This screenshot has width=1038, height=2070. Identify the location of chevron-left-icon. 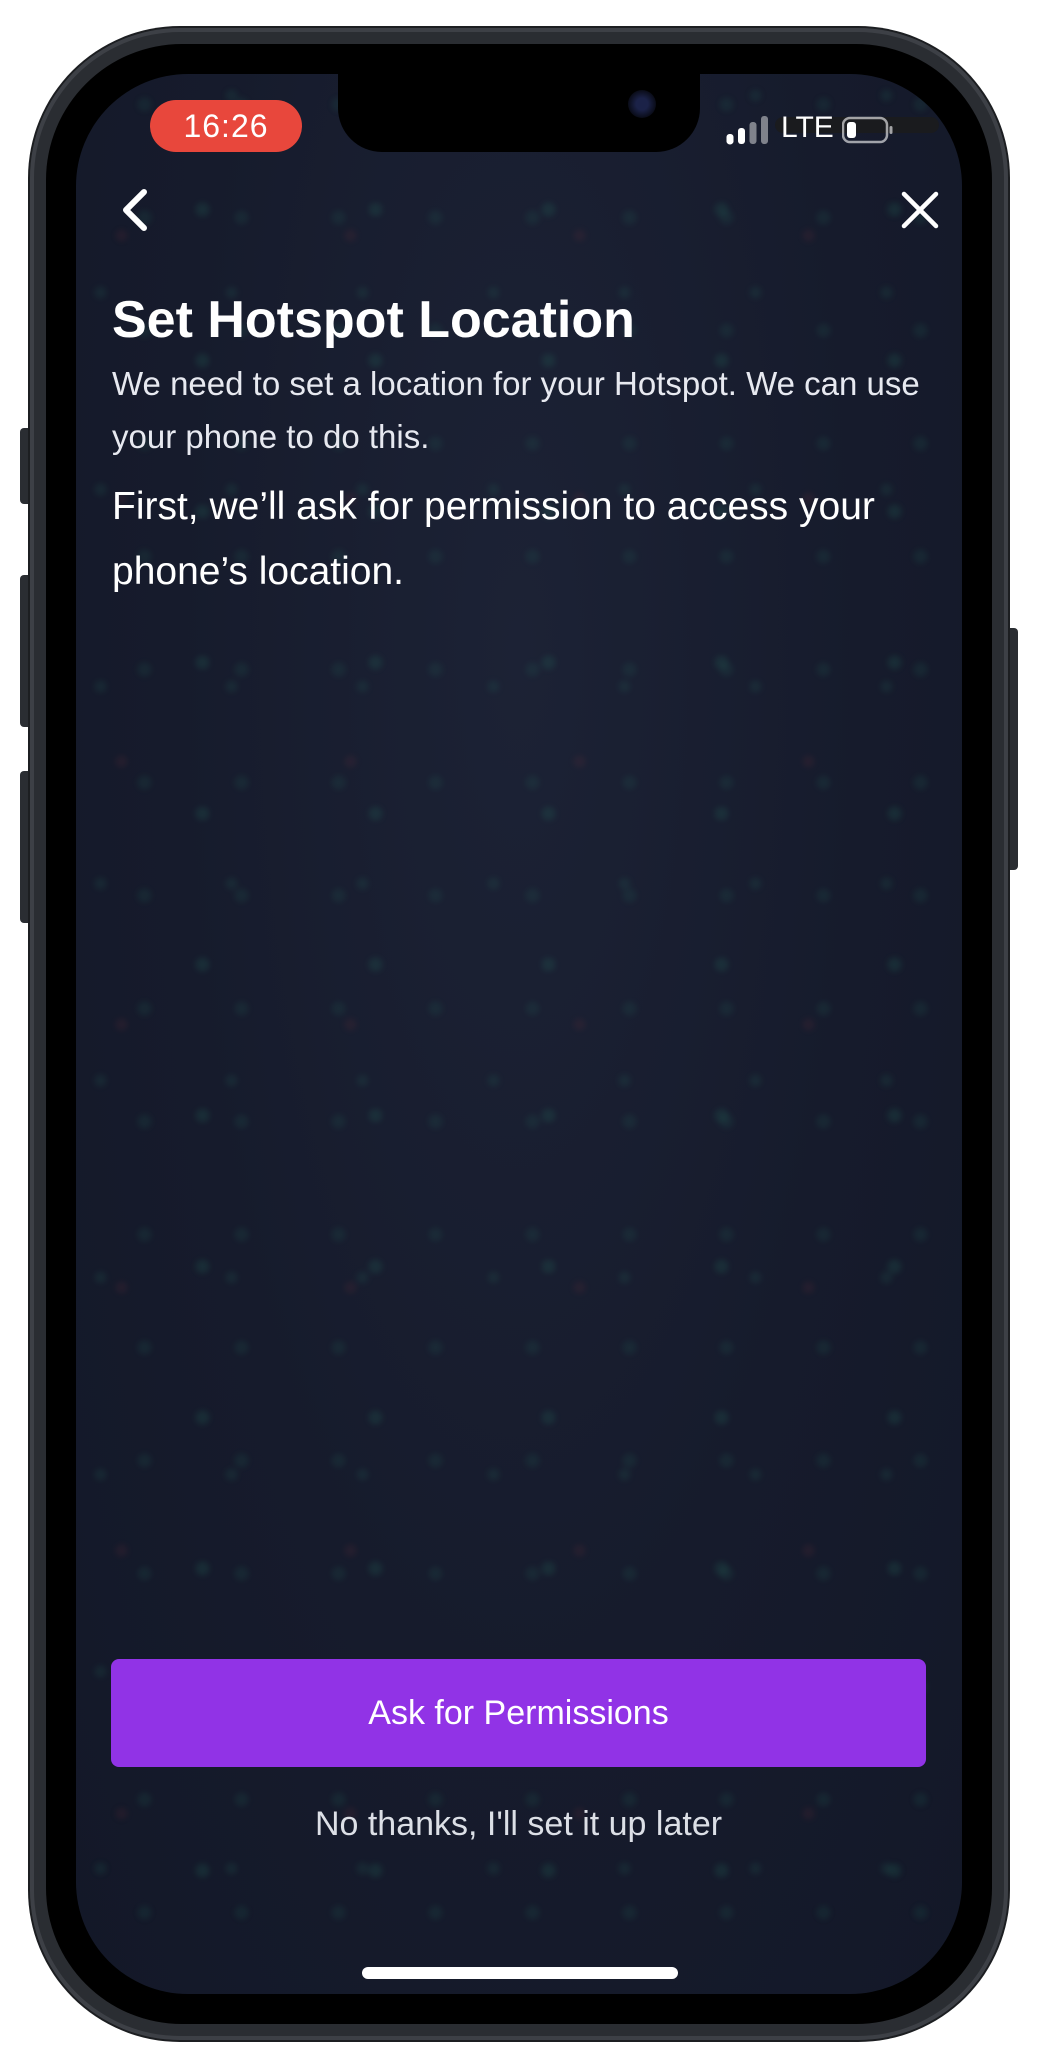
(136, 210).